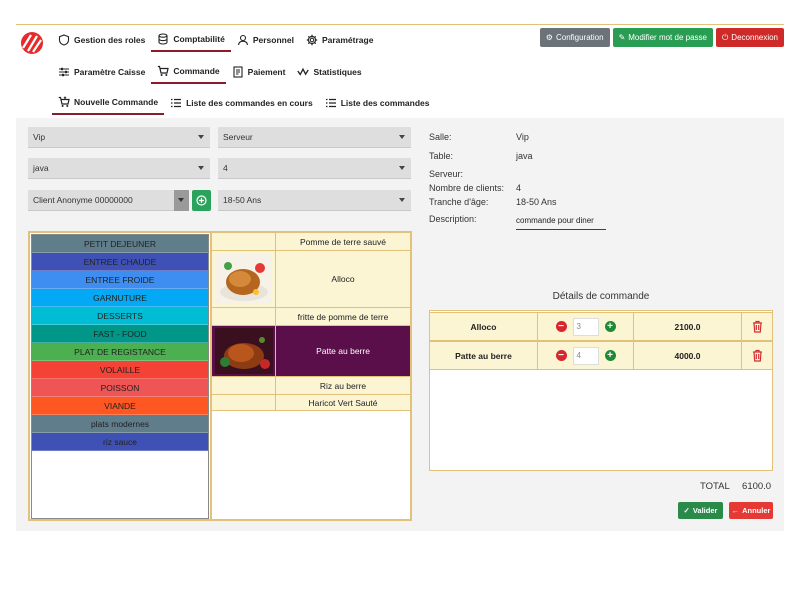 Image resolution: width=800 pixels, height=600 pixels. I want to click on product-image, so click(244, 351).